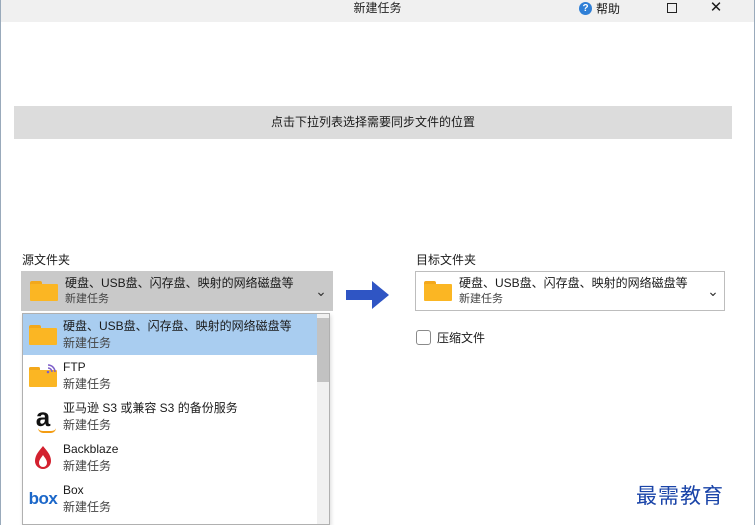 Image resolution: width=755 pixels, height=525 pixels. Describe the element at coordinates (176, 457) in the screenshot. I see `list-item-backblaze: Backblaze 新建任务` at that location.